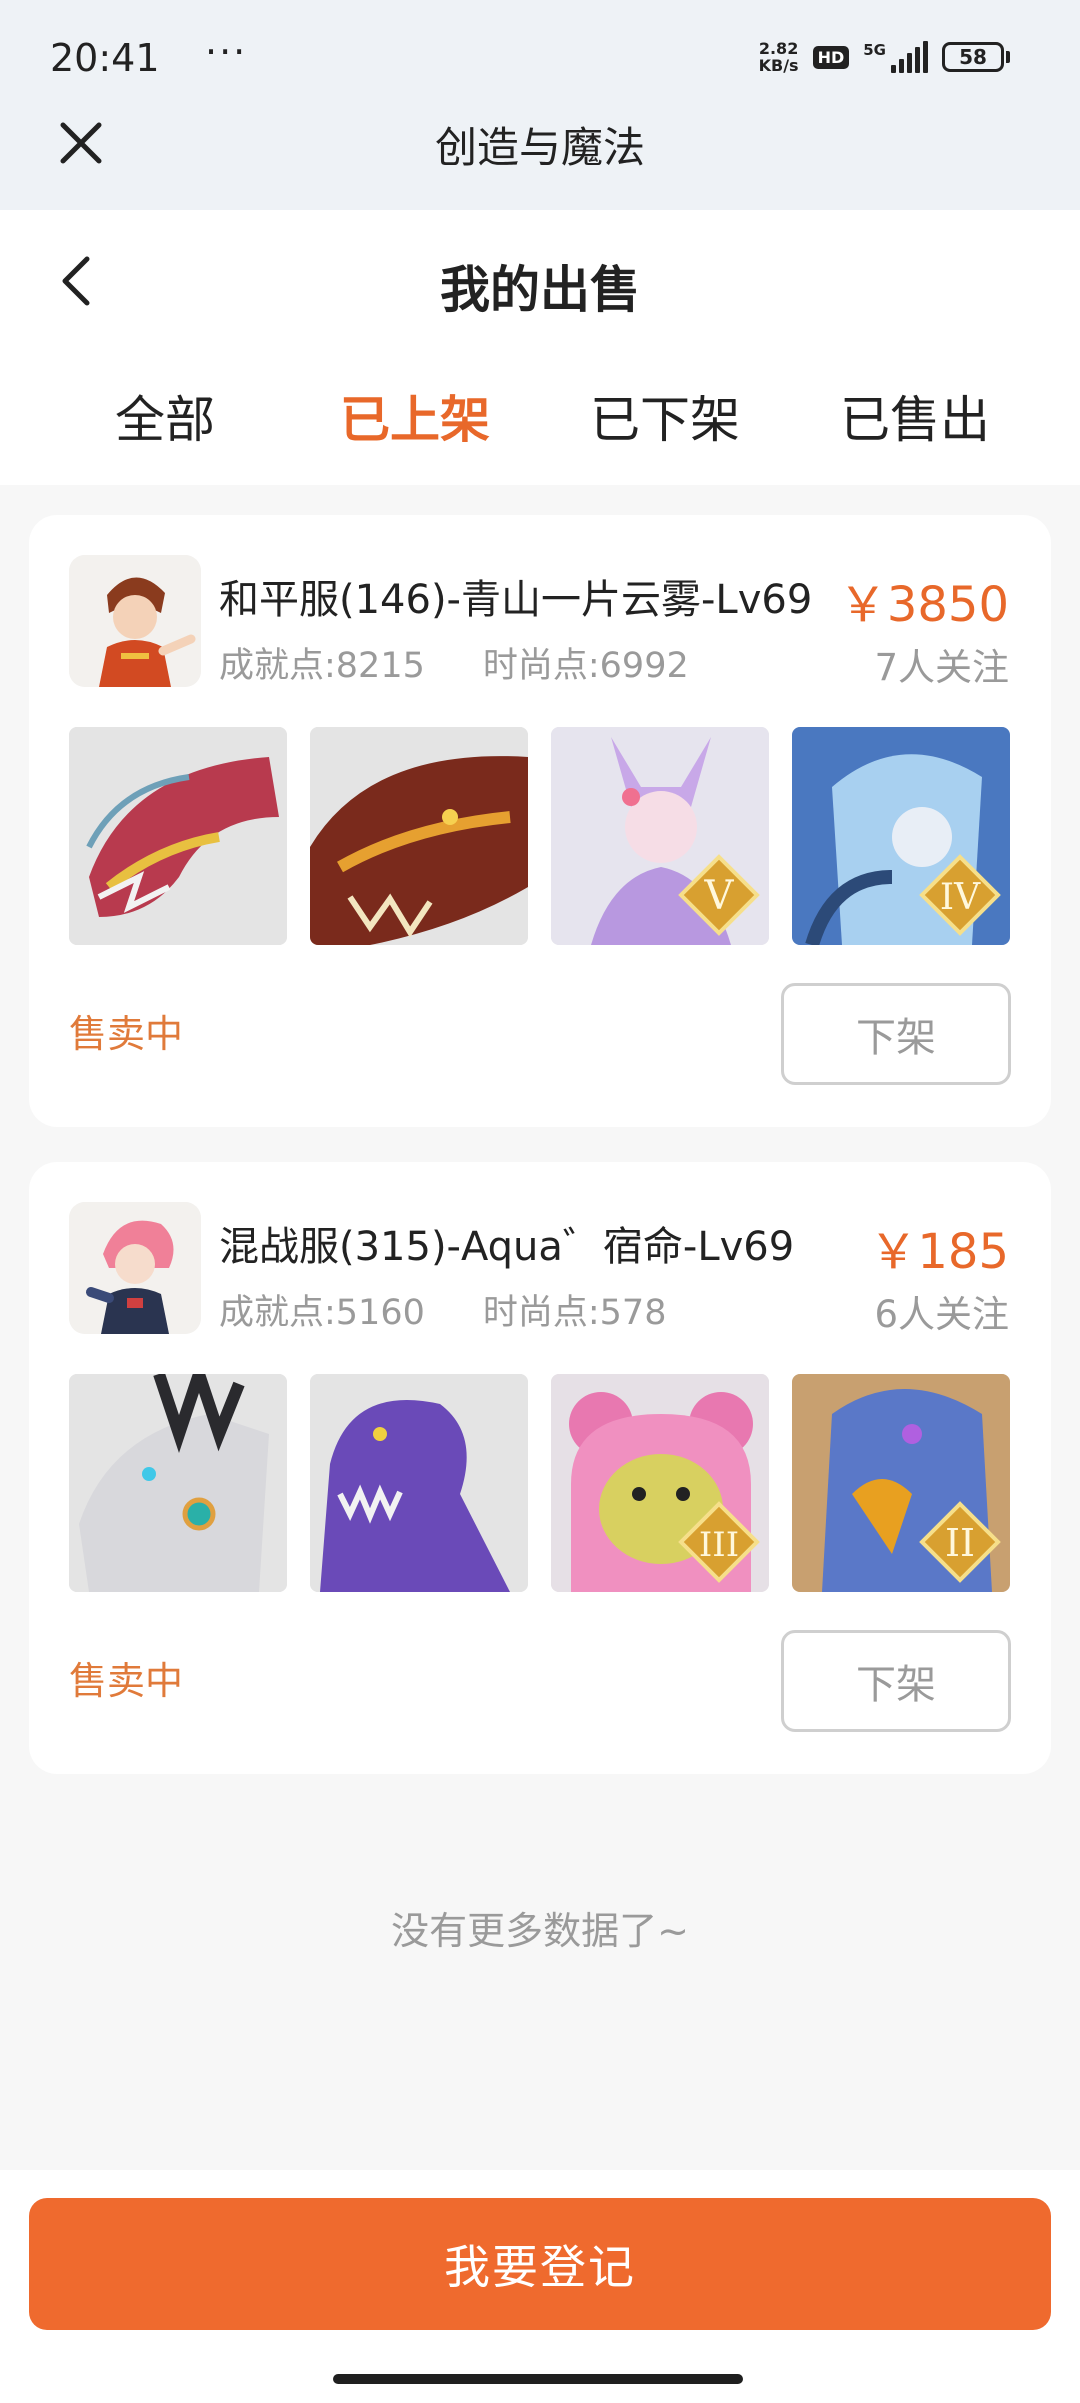 Image resolution: width=1080 pixels, height=2403 pixels. What do you see at coordinates (915, 416) in the screenshot?
I see `tab-sold: 已售出` at bounding box center [915, 416].